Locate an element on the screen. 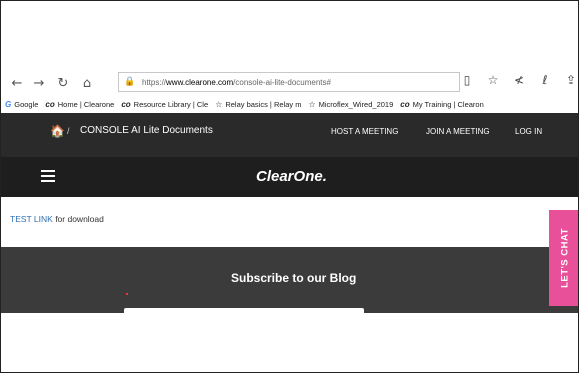 The width and height of the screenshot is (579, 373). bookmark-relay-basics: ☆ Relay basics | Relay m is located at coordinates (258, 104).